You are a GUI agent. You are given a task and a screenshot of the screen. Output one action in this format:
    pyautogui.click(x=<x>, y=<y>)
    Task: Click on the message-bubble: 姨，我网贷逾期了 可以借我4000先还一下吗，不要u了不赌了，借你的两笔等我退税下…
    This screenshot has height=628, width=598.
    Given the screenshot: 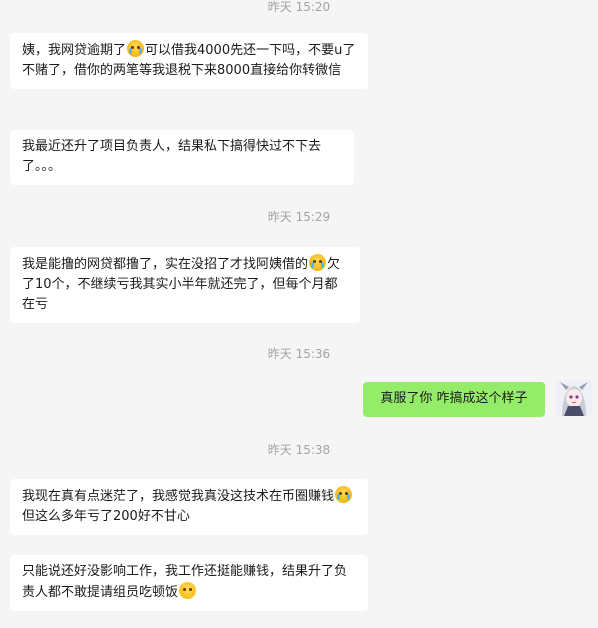 What is the action you would take?
    pyautogui.click(x=189, y=61)
    